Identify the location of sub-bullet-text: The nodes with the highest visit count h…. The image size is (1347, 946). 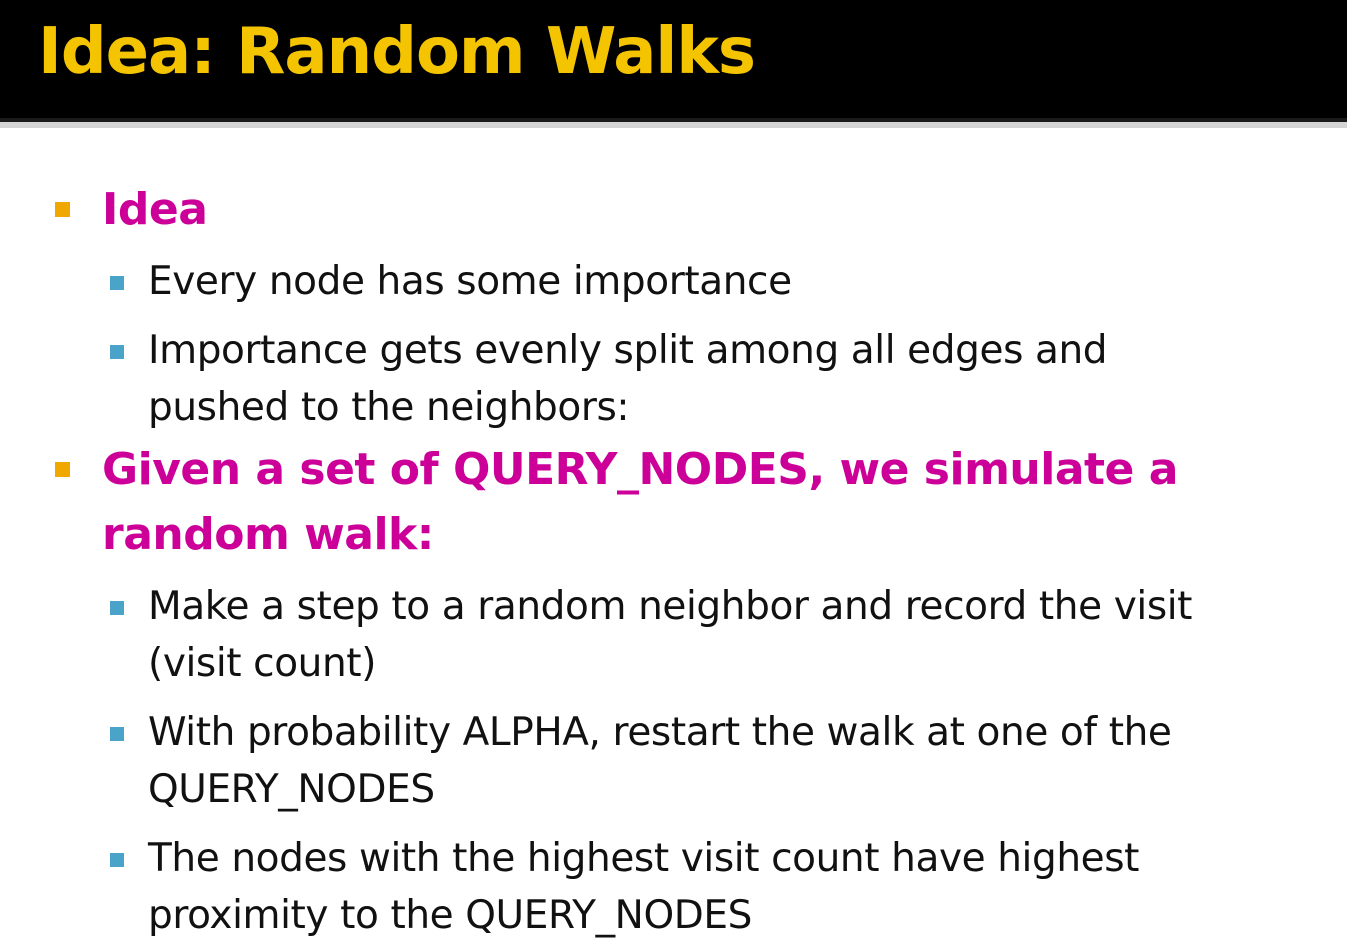
(644, 858).